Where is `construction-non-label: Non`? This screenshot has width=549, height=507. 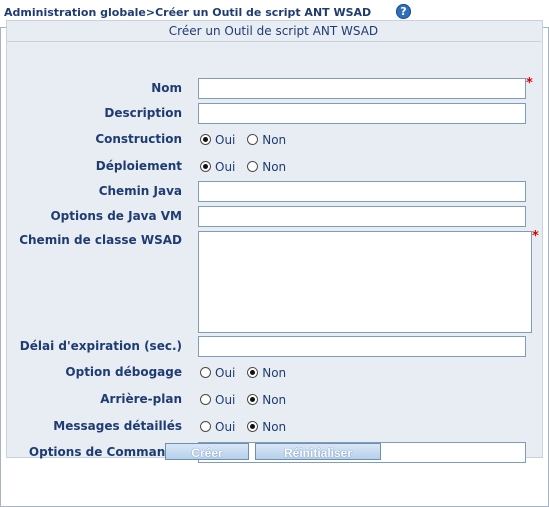 construction-non-label: Non is located at coordinates (274, 140).